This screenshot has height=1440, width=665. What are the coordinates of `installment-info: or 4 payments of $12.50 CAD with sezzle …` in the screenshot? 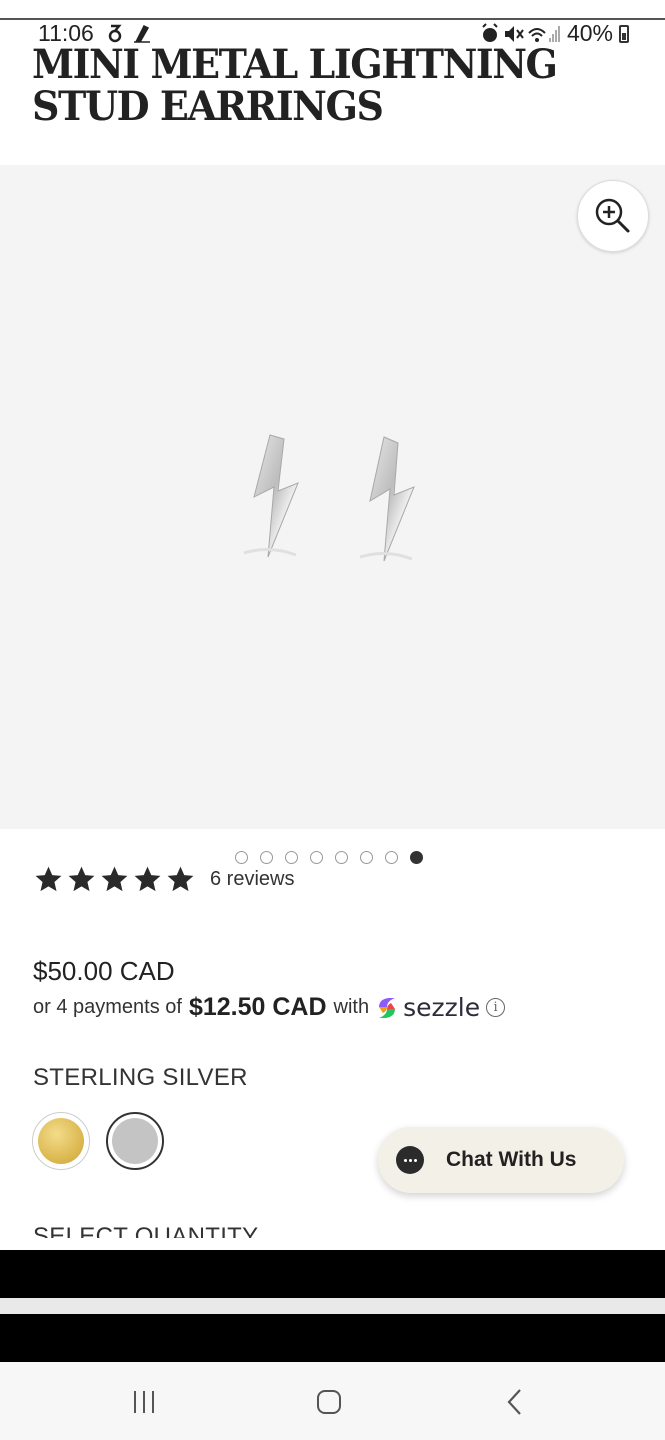 It's located at (269, 1007).